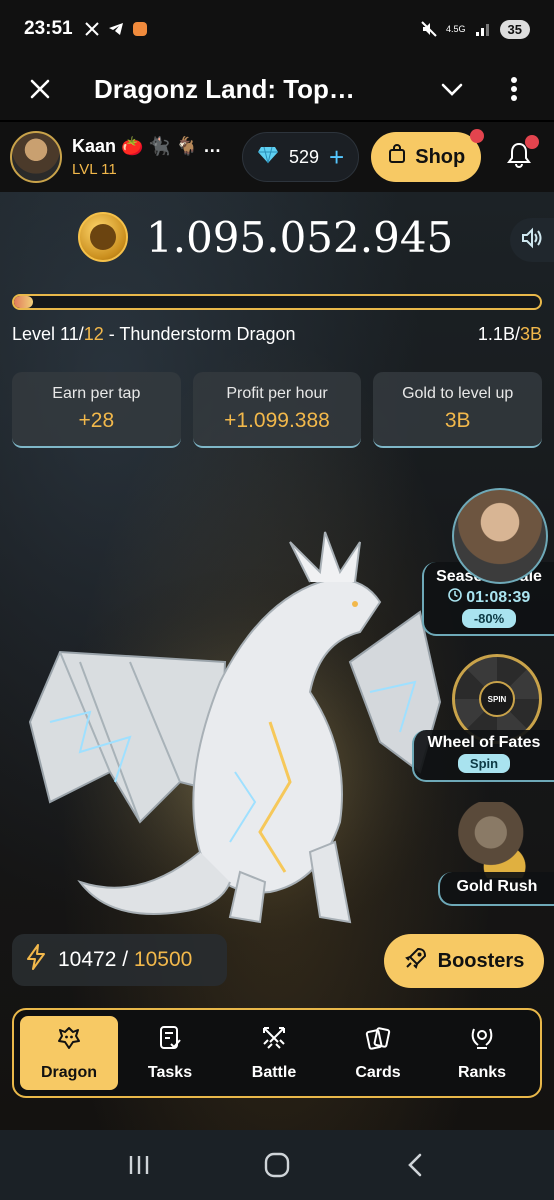 The height and width of the screenshot is (1200, 554). Describe the element at coordinates (96, 393) in the screenshot. I see `stat-label: Earn per tap` at that location.